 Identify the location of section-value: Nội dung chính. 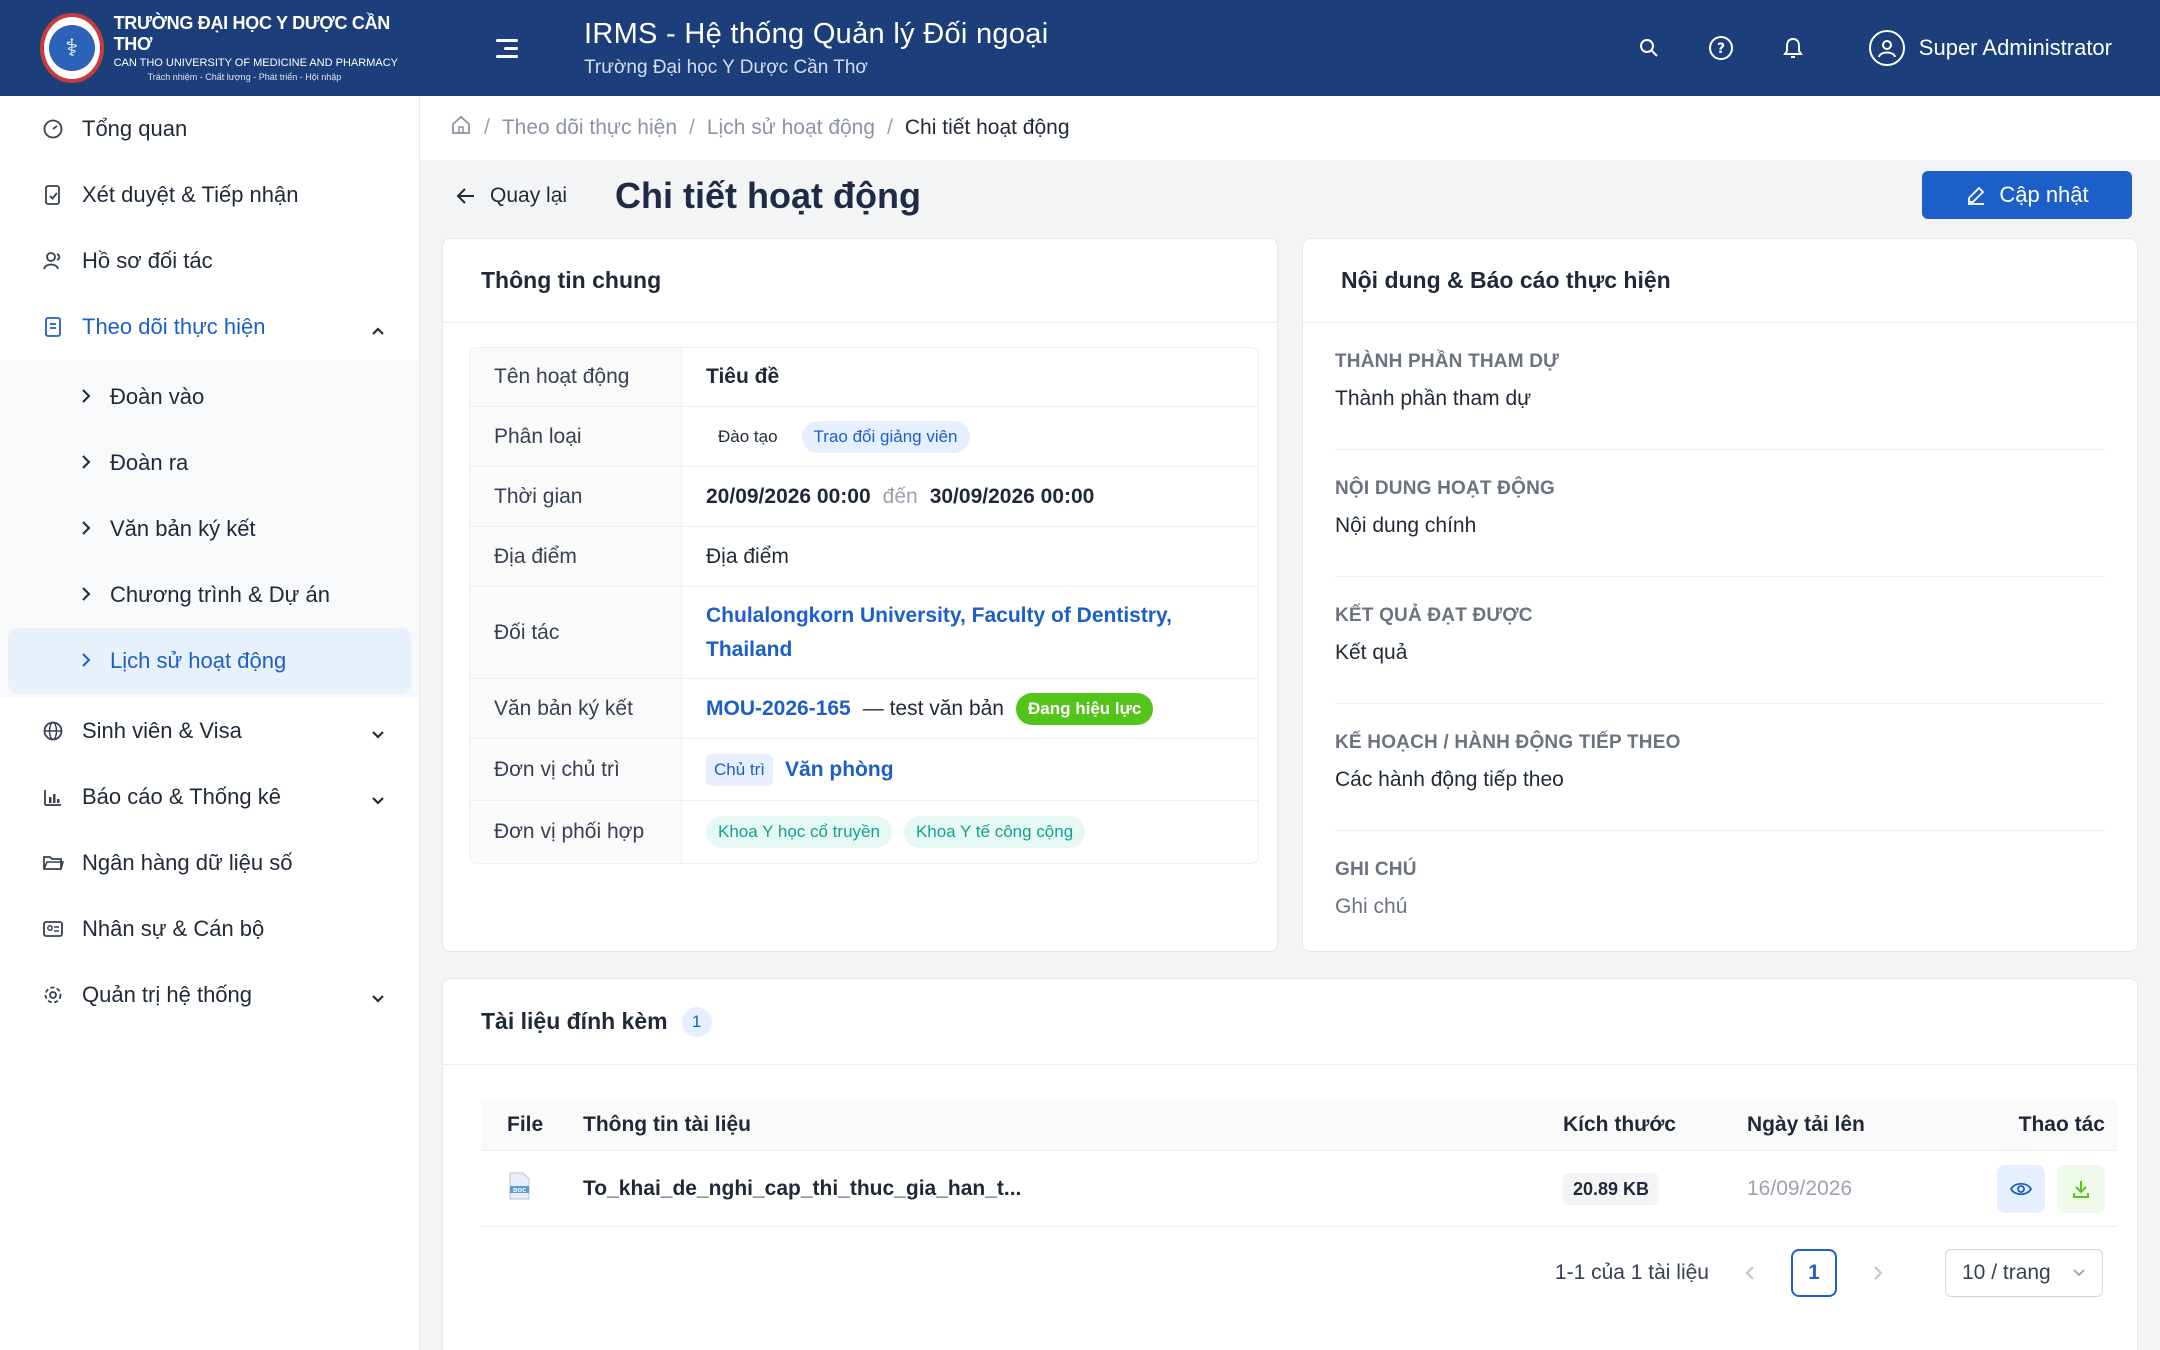
(1406, 525).